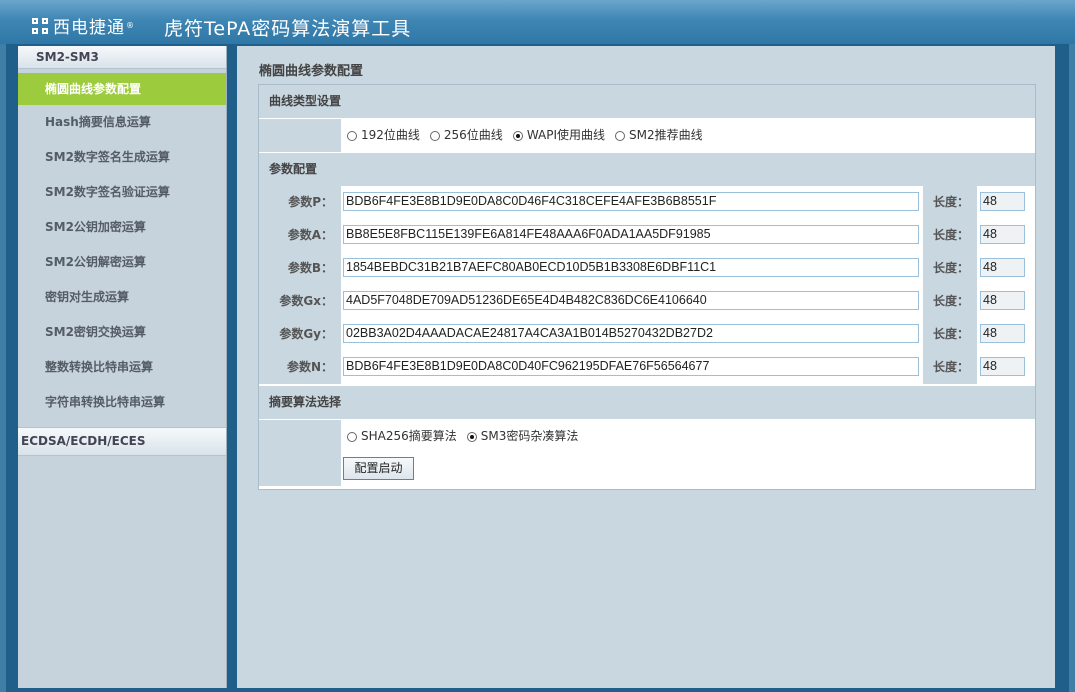 The image size is (1075, 692). Describe the element at coordinates (300, 235) in the screenshot. I see `param-label: 参数A：` at that location.